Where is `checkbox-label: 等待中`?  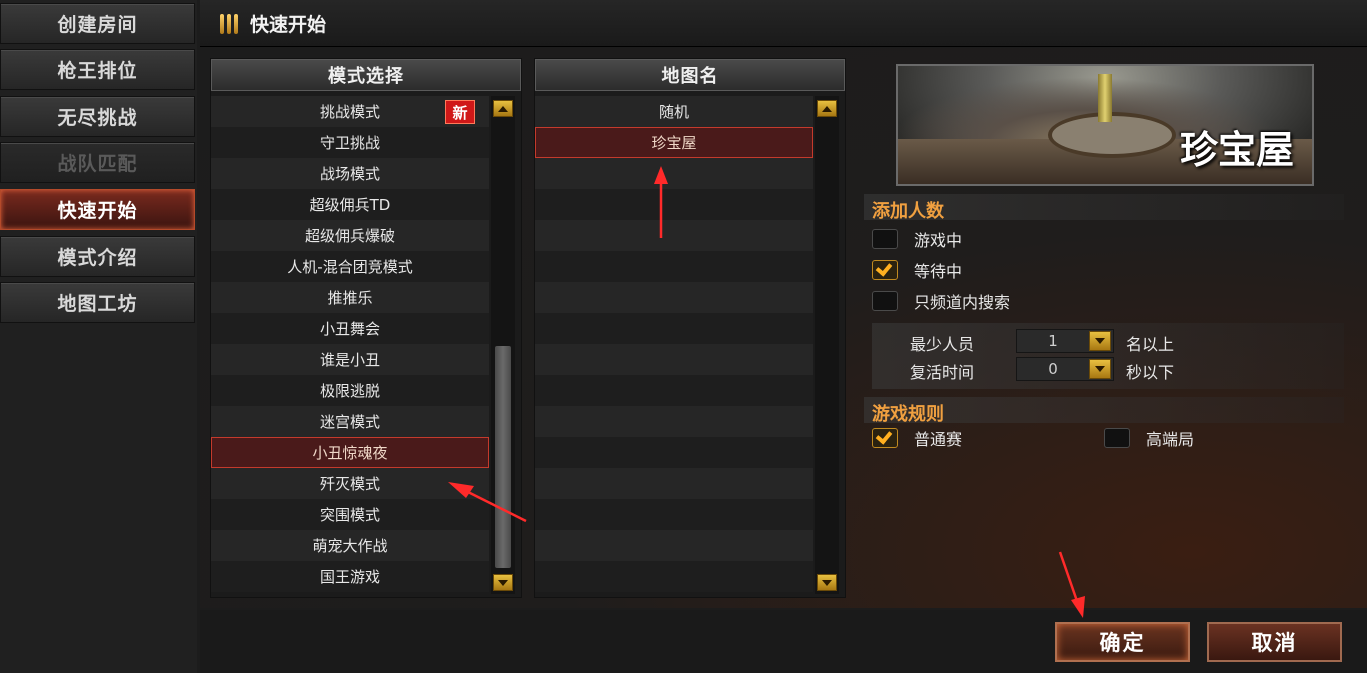
checkbox-label: 等待中 is located at coordinates (938, 271).